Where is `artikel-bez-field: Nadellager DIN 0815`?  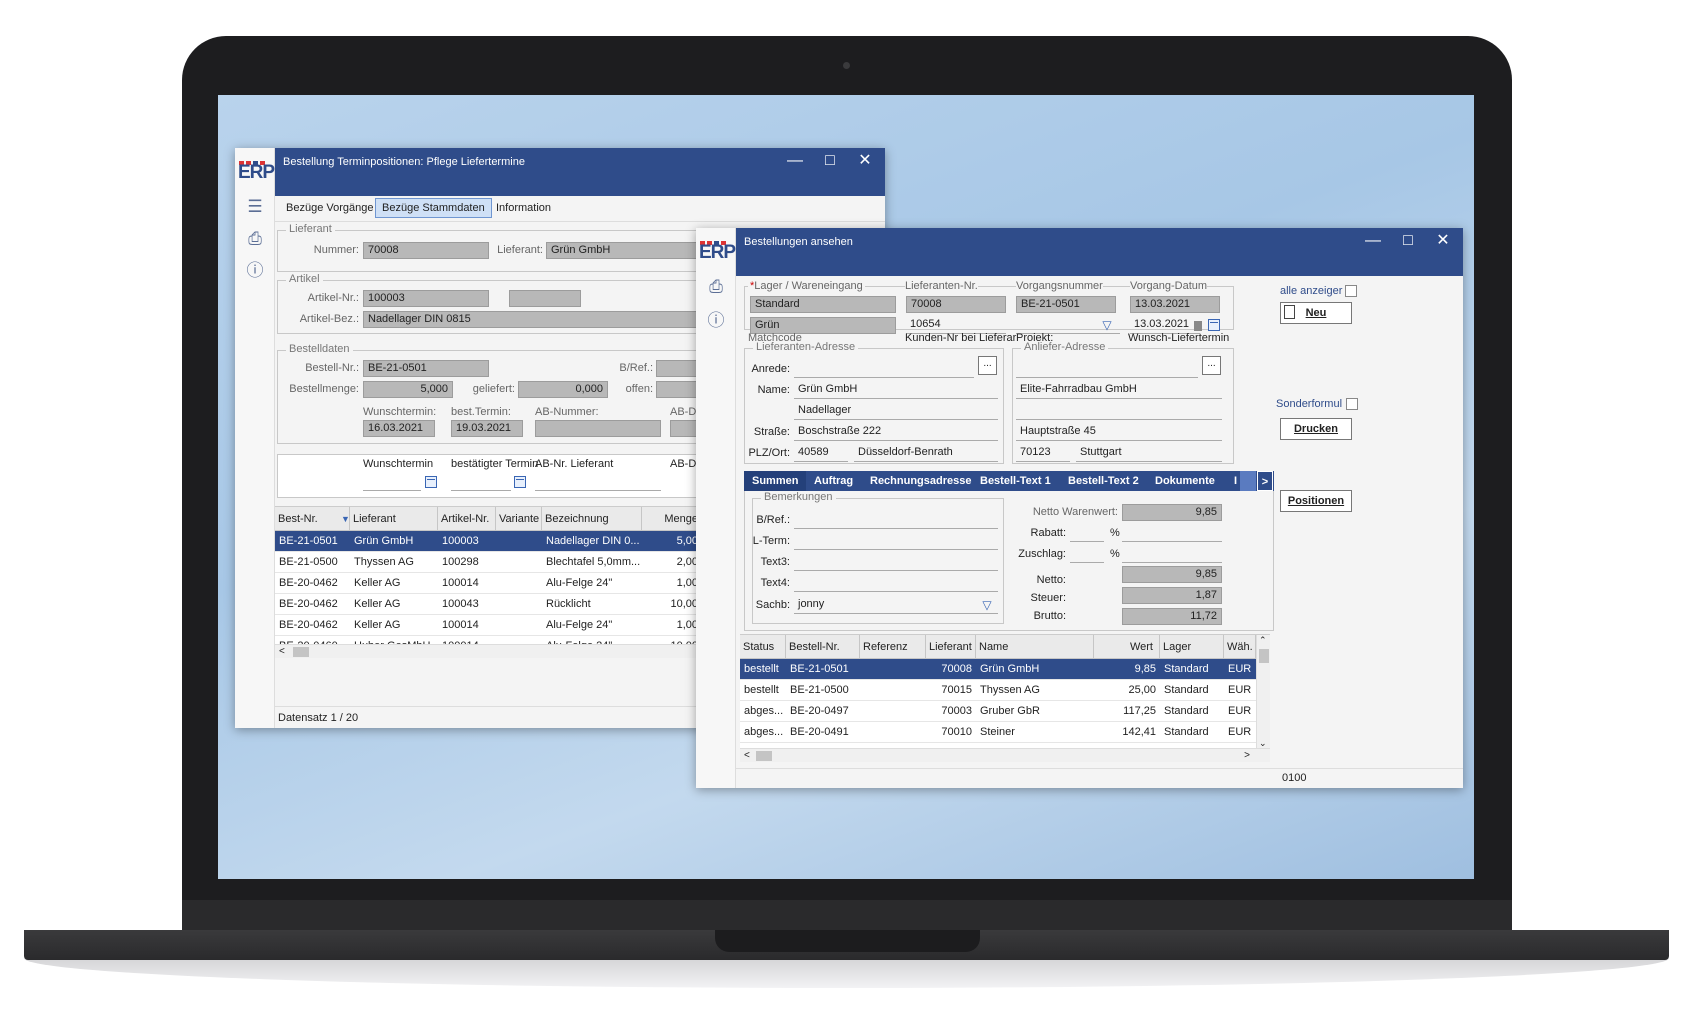 artikel-bez-field: Nadellager DIN 0815 is located at coordinates (535, 319).